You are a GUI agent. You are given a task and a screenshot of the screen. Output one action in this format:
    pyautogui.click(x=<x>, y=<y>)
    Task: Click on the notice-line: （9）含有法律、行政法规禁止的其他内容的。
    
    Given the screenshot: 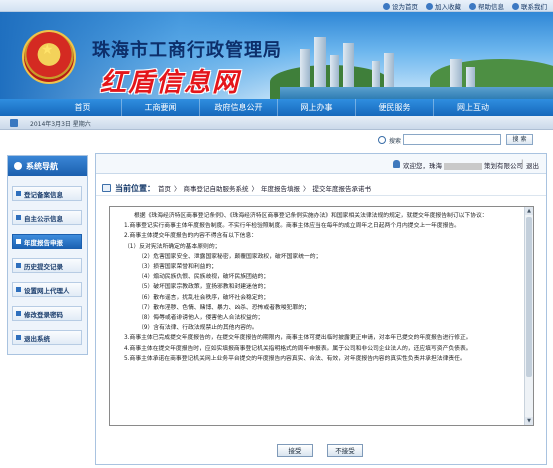 What is the action you would take?
    pyautogui.click(x=198, y=328)
    